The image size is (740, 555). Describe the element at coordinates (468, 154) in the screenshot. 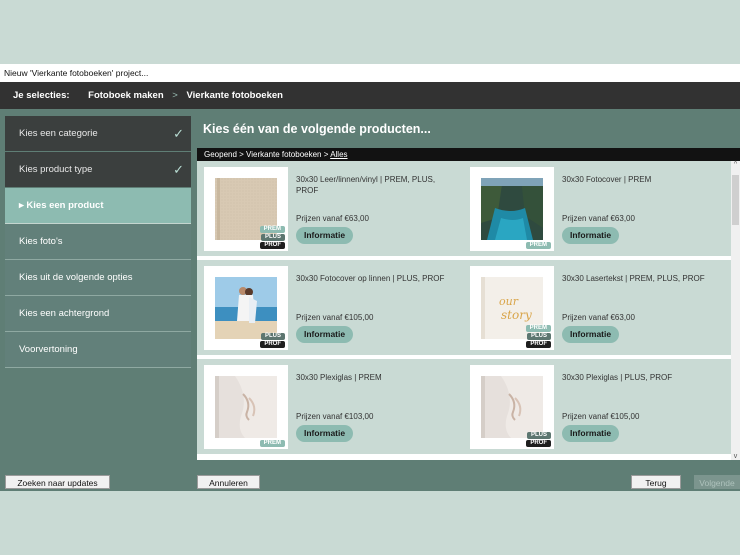

I see `breadcrumb: Geopend > Vierkante fotoboeken > Alles` at that location.